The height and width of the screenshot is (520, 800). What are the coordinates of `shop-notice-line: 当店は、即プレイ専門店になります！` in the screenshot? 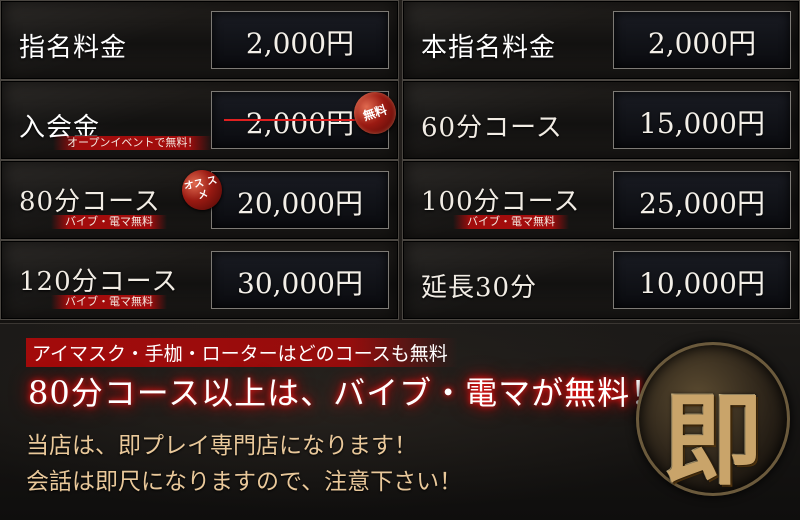 It's located at (221, 446).